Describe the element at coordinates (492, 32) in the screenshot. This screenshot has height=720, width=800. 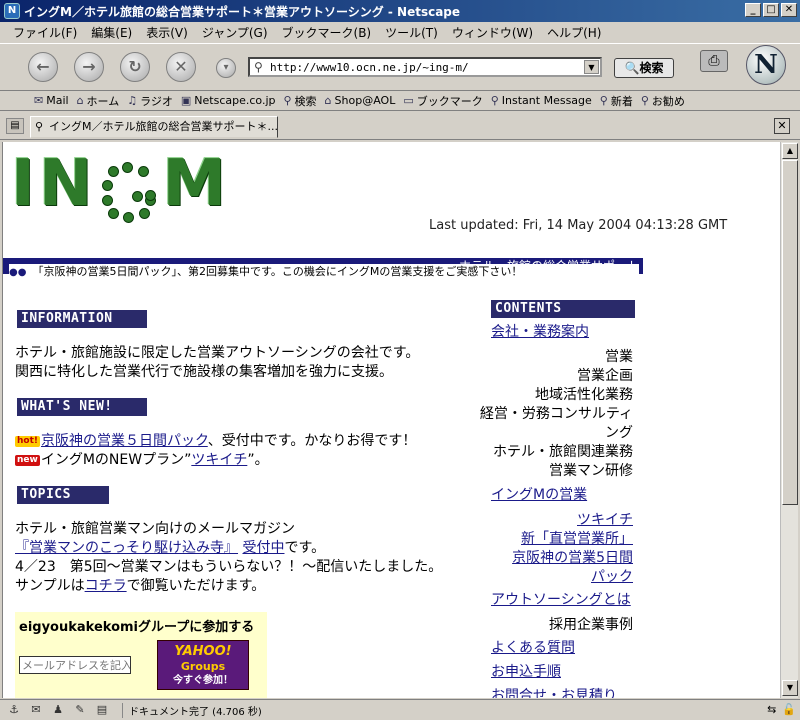
I see `menu-window: ウィンドウ(W)` at that location.